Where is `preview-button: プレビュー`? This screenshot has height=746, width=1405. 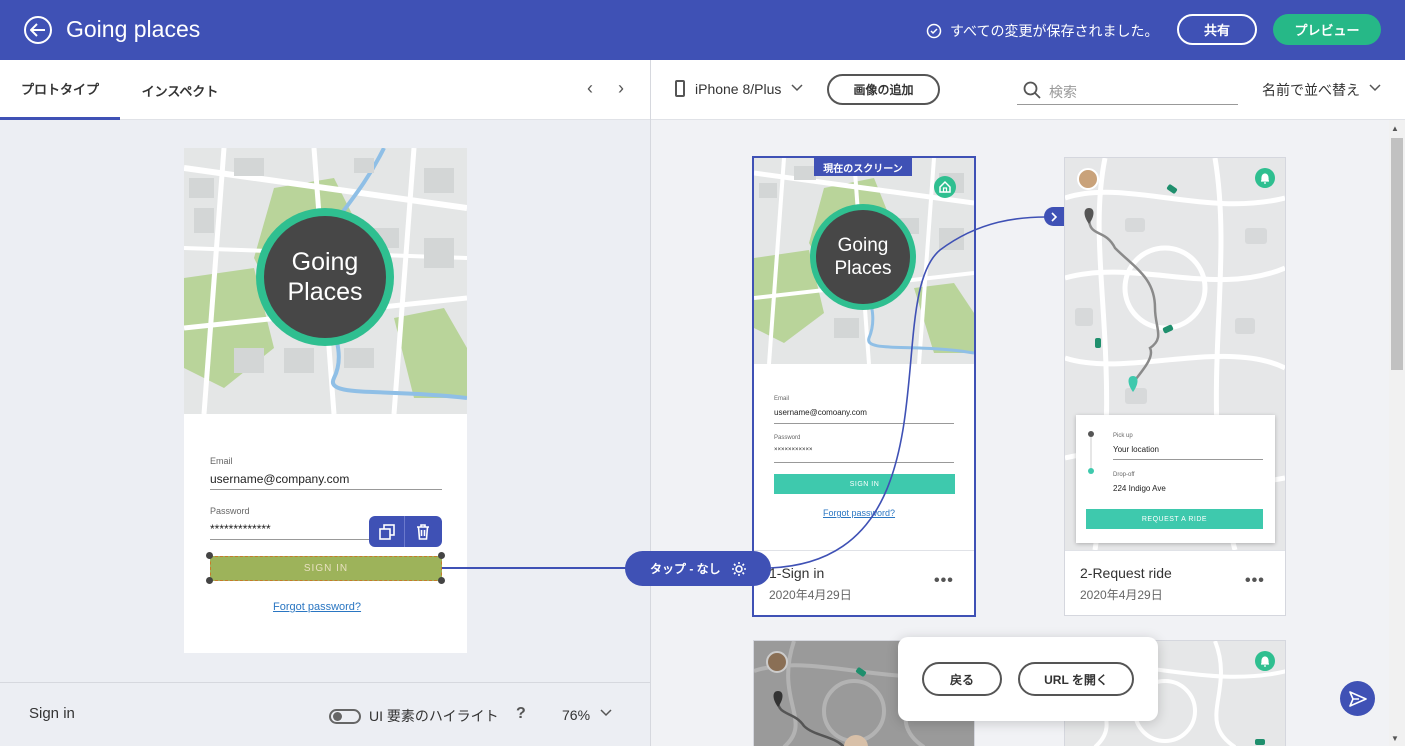
preview-button: プレビュー is located at coordinates (1327, 29).